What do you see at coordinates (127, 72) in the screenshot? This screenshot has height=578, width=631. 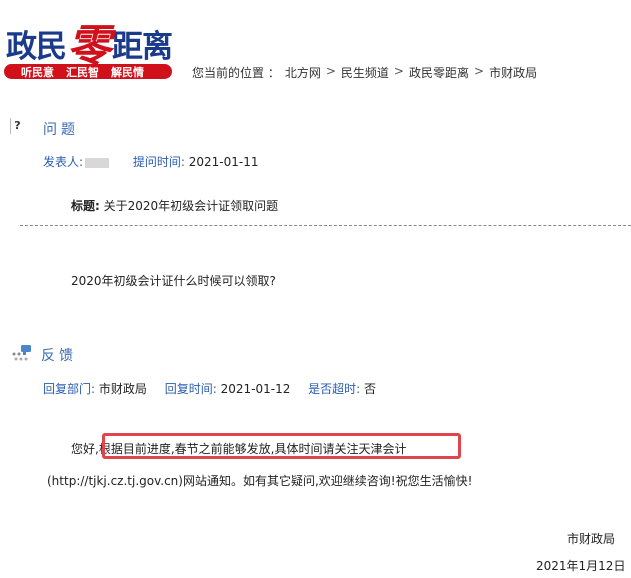 I see `slogan-3: 解民情` at bounding box center [127, 72].